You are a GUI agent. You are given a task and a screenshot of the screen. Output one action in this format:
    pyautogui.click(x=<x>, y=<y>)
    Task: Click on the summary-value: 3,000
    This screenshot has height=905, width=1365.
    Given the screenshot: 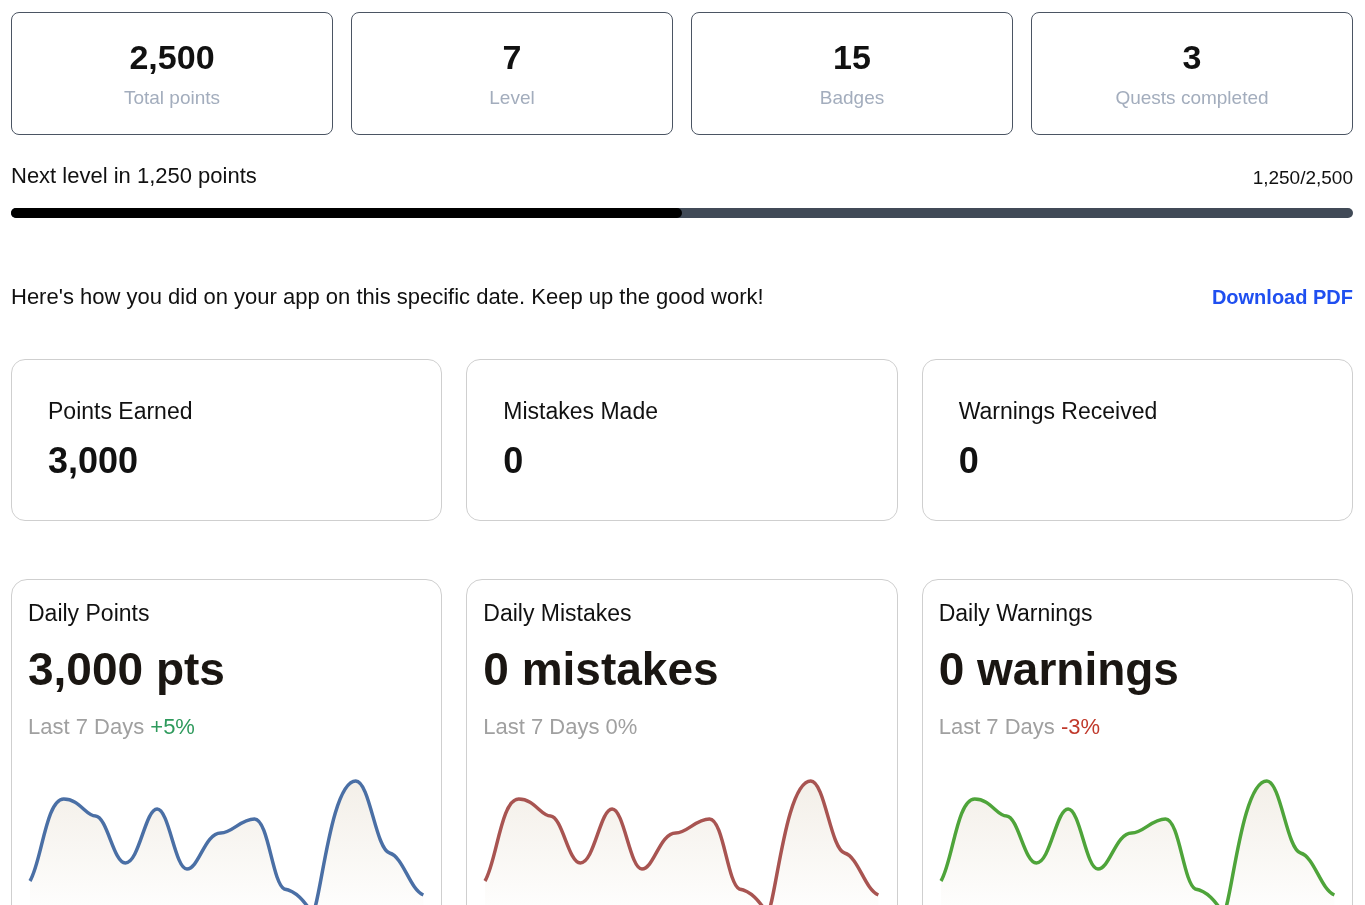 What is the action you would take?
    pyautogui.click(x=94, y=461)
    